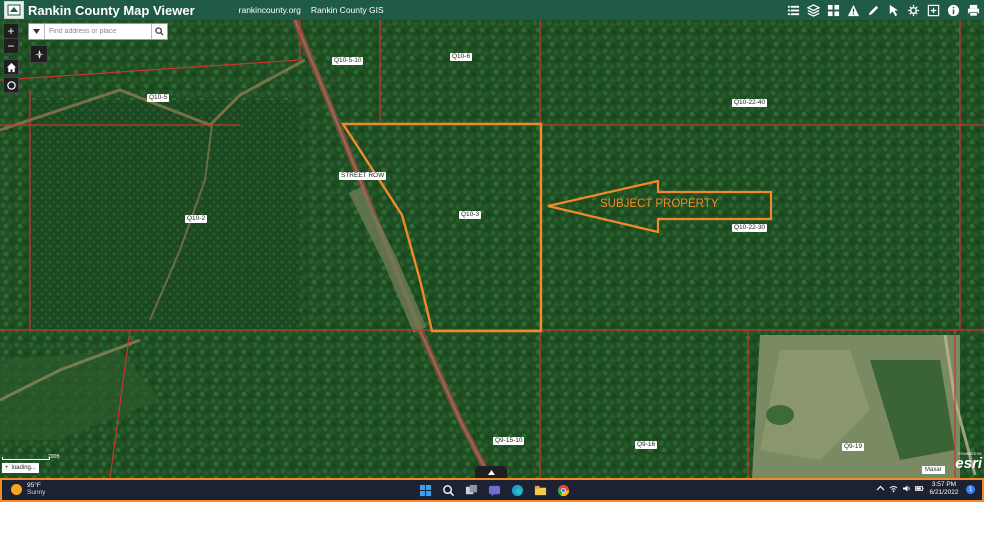 This screenshot has height=554, width=984. I want to click on search-source-dropdown, so click(37, 31).